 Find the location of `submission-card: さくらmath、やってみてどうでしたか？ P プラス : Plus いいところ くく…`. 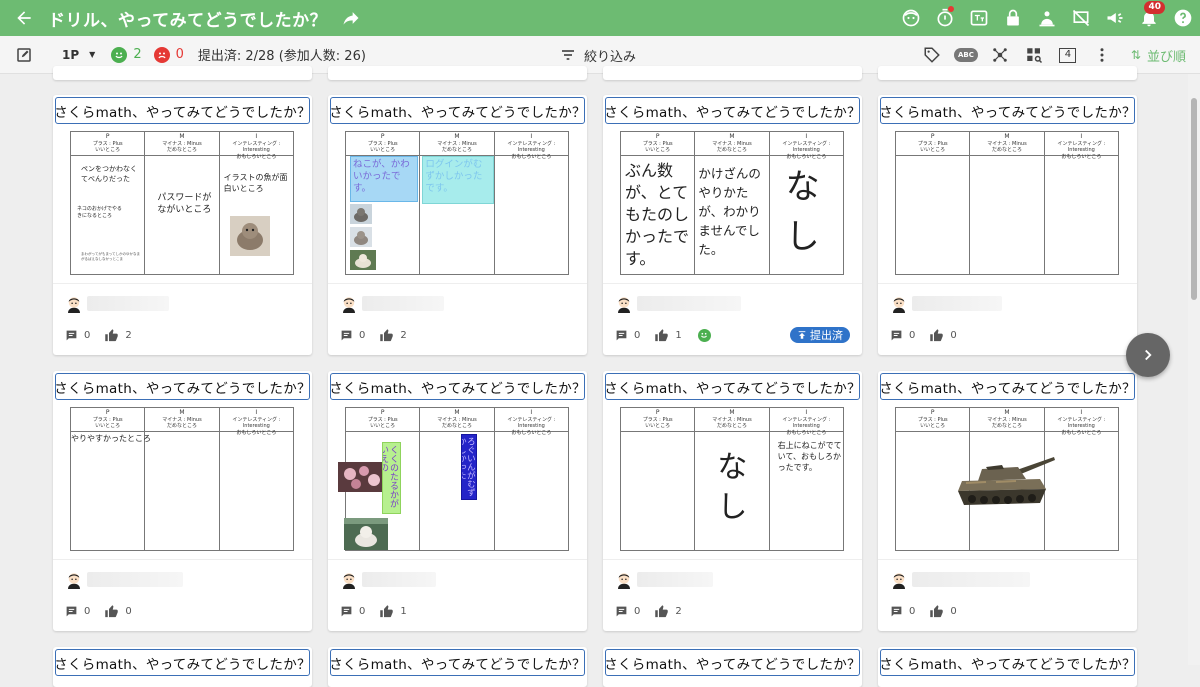

submission-card: さくらmath、やってみてどうでしたか？ P プラス : Plus いいところ くく… is located at coordinates (457, 501).